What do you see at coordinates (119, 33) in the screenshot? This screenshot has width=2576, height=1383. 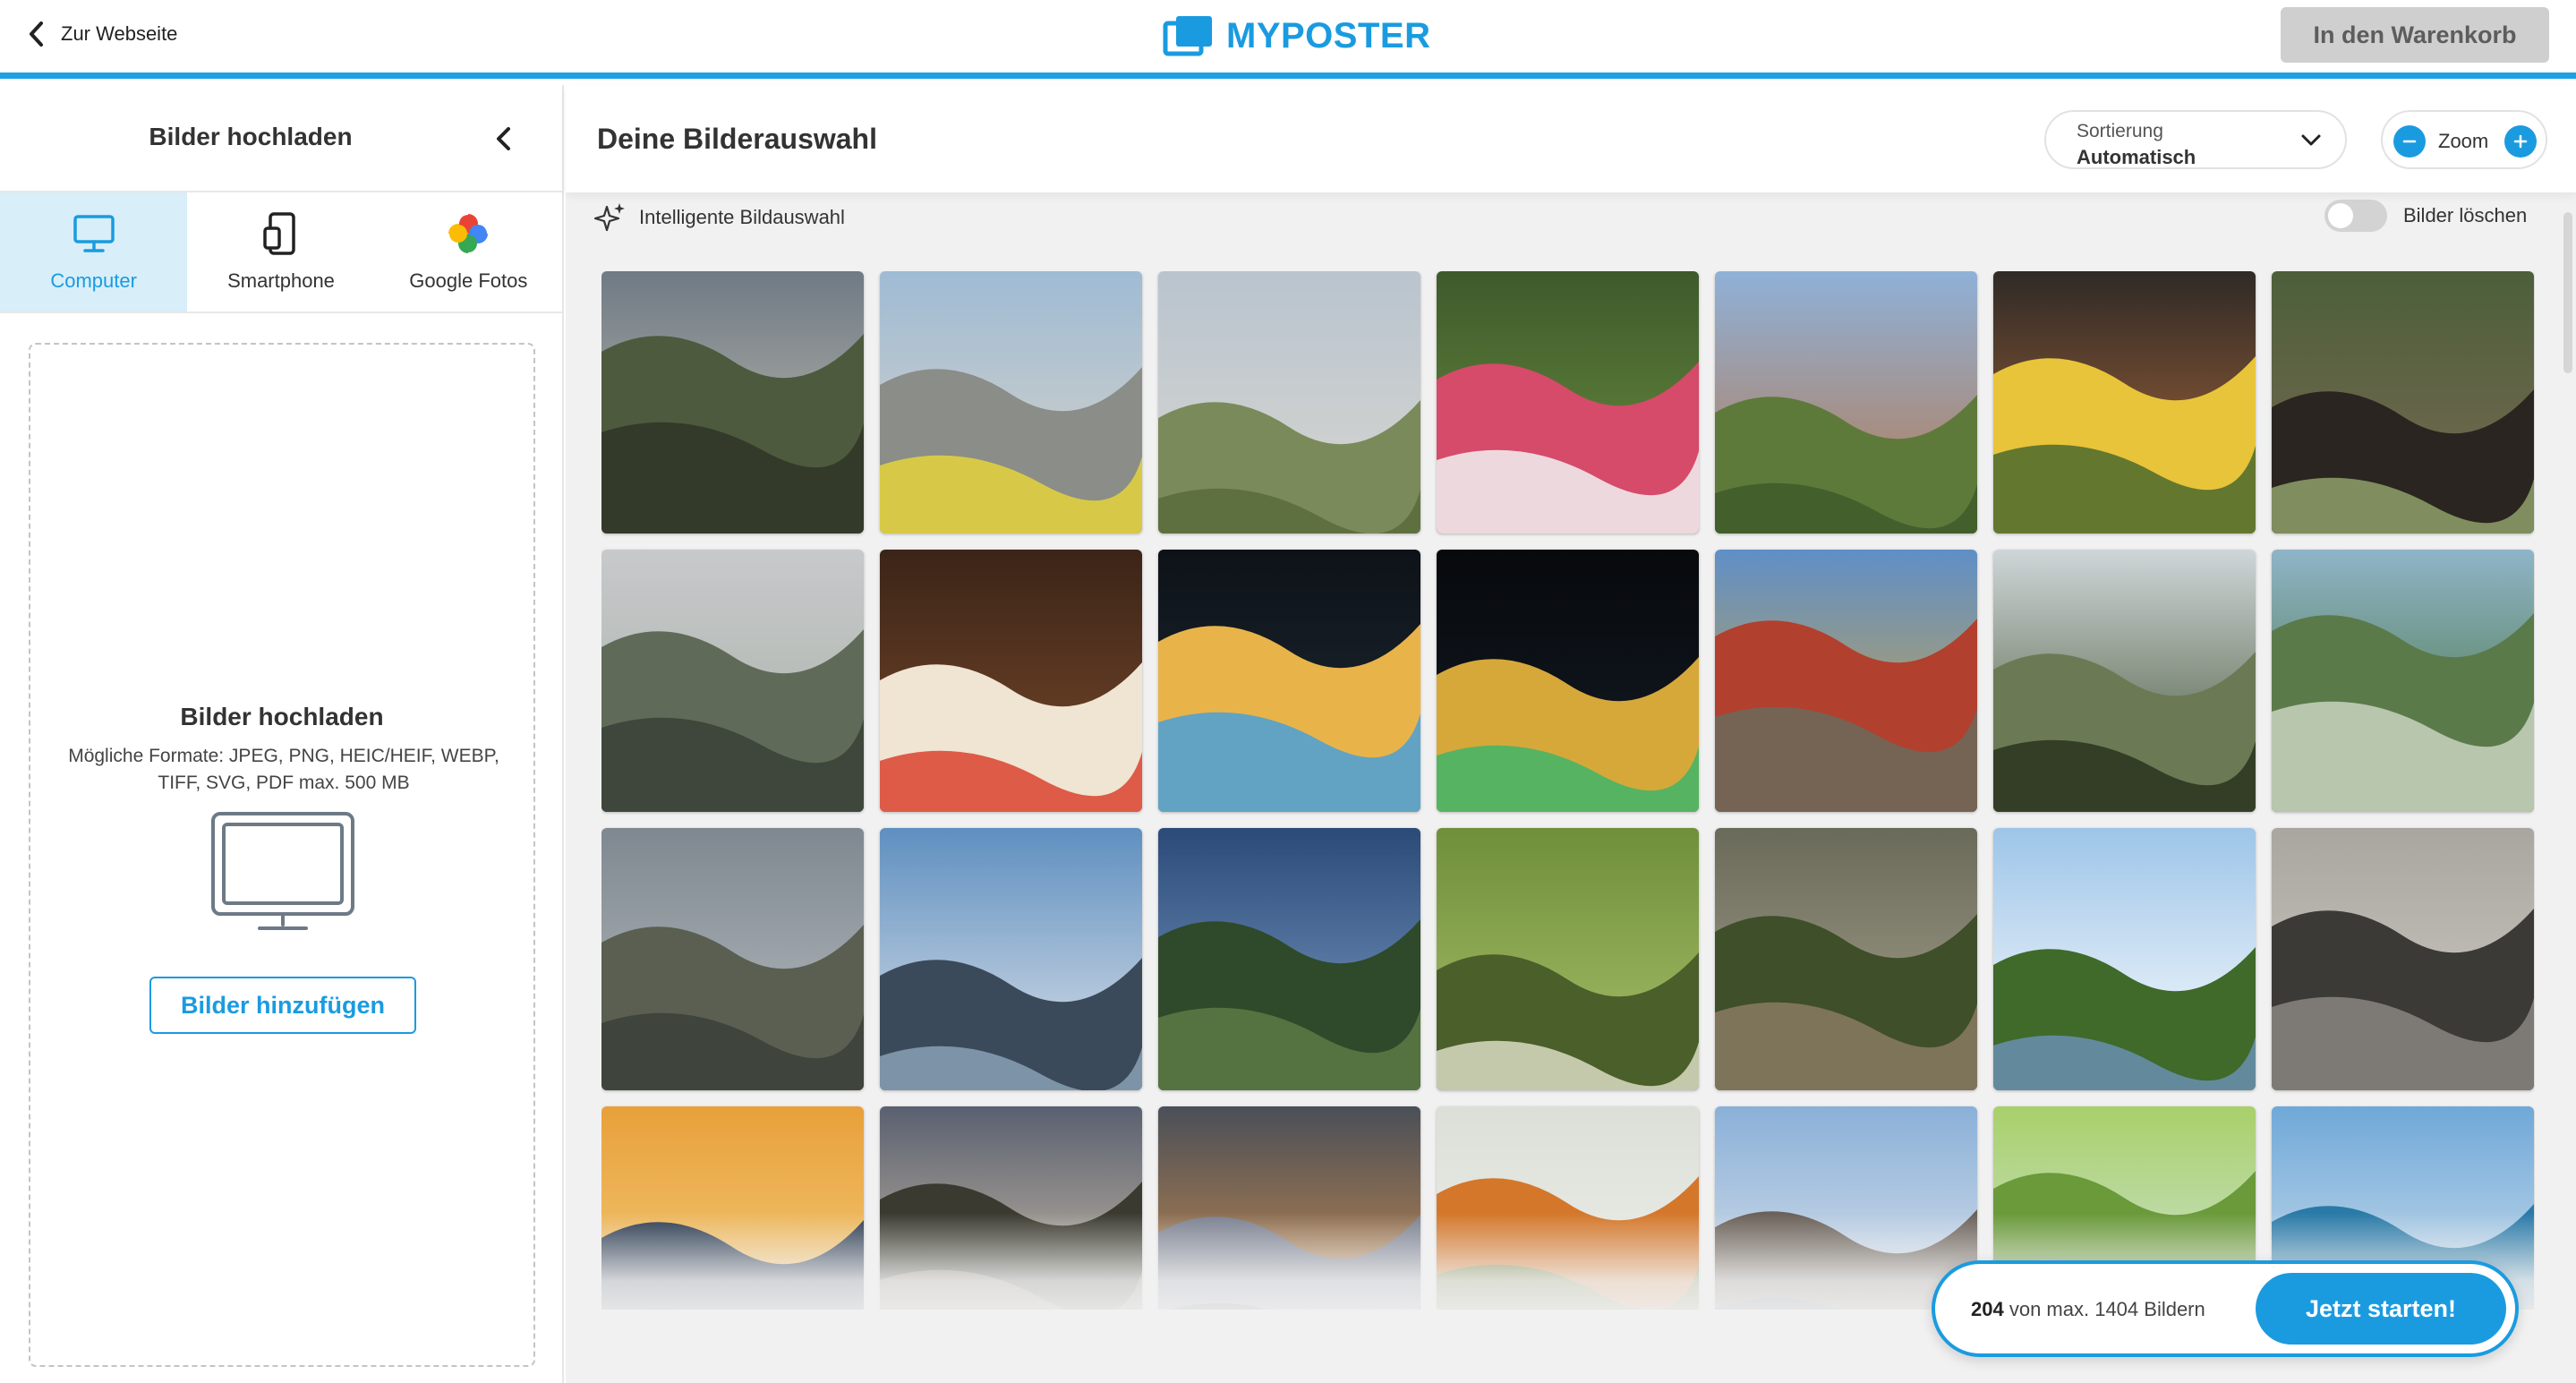 I see `back-link-label: Zur Webseite` at bounding box center [119, 33].